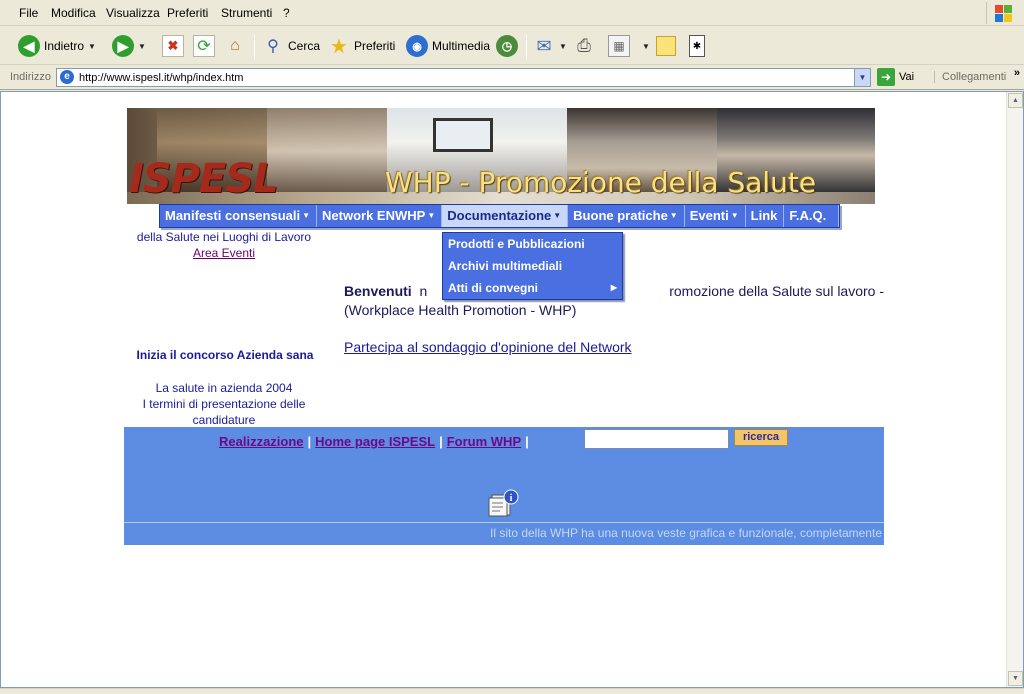  I want to click on media-globe-icon: ◉, so click(417, 46).